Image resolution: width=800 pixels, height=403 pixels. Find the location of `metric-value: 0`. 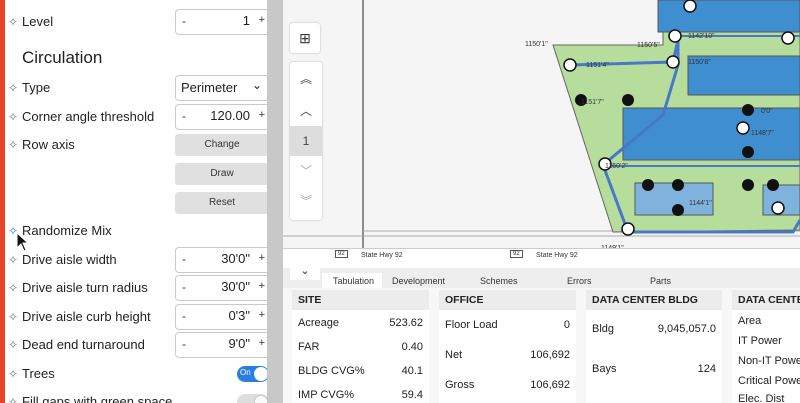

metric-value: 0 is located at coordinates (566, 325).